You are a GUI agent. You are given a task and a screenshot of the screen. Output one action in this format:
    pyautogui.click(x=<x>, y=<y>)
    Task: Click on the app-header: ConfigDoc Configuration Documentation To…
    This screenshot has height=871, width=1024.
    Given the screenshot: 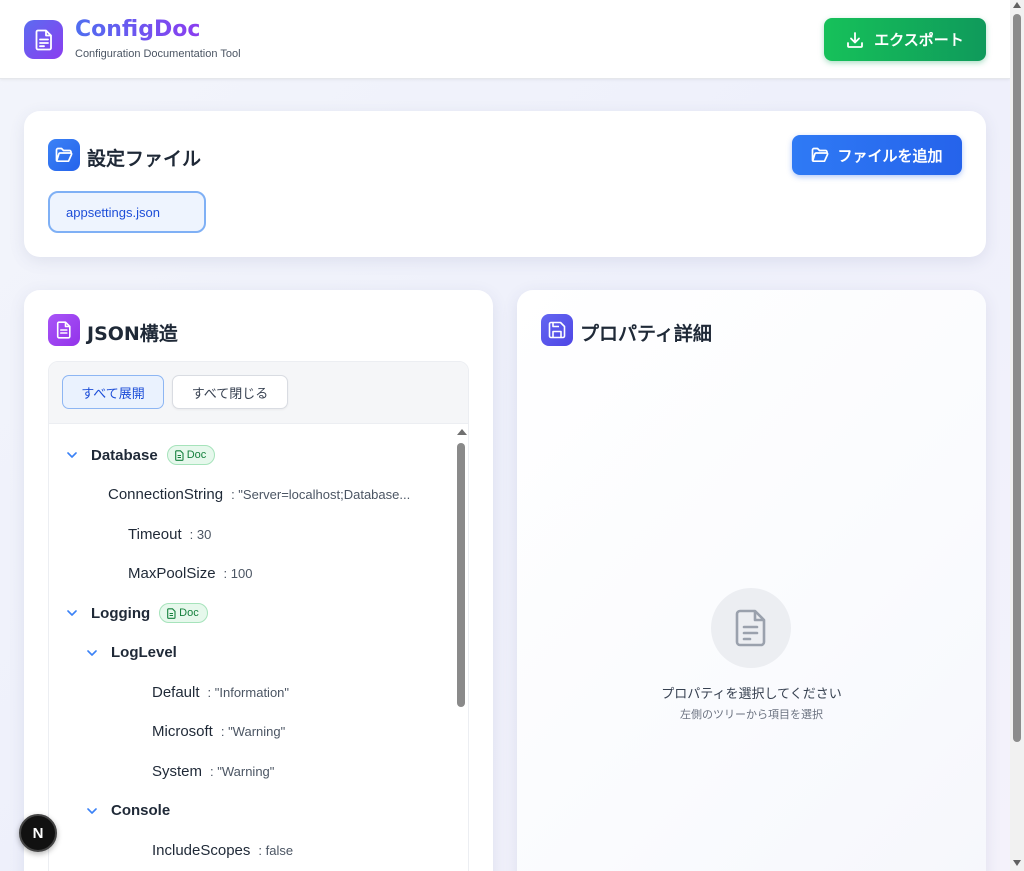 What is the action you would take?
    pyautogui.click(x=505, y=39)
    